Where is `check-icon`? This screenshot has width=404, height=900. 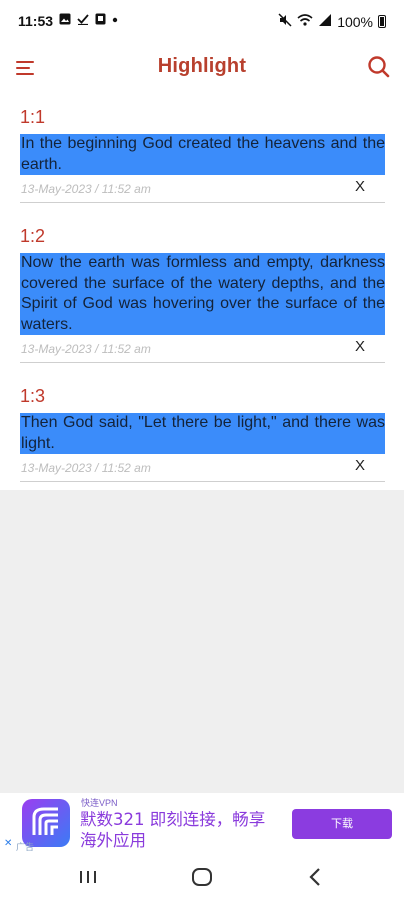 check-icon is located at coordinates (83, 21).